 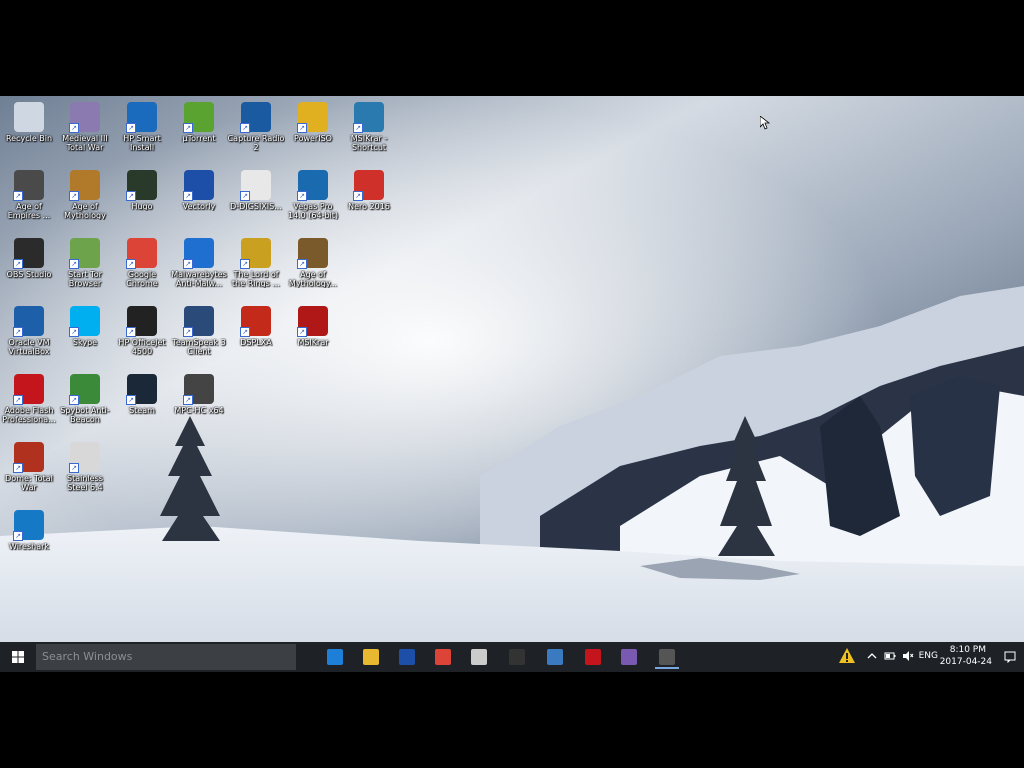 What do you see at coordinates (84, 389) in the screenshot?
I see `spybot-icon: ↗` at bounding box center [84, 389].